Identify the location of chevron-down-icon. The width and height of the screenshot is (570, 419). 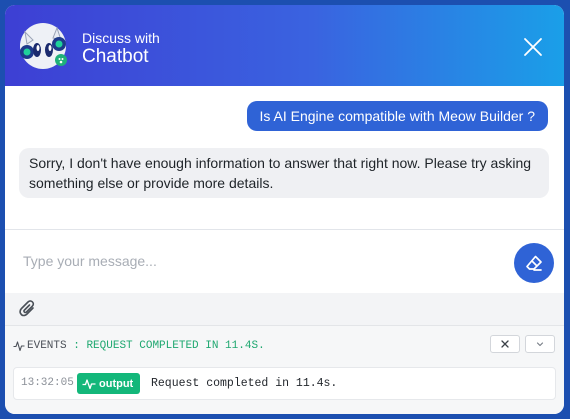
(540, 344).